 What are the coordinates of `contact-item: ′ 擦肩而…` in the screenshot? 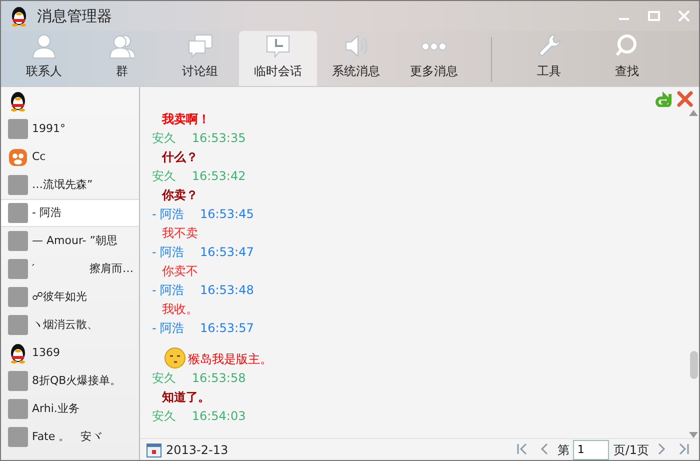 It's located at (70, 269).